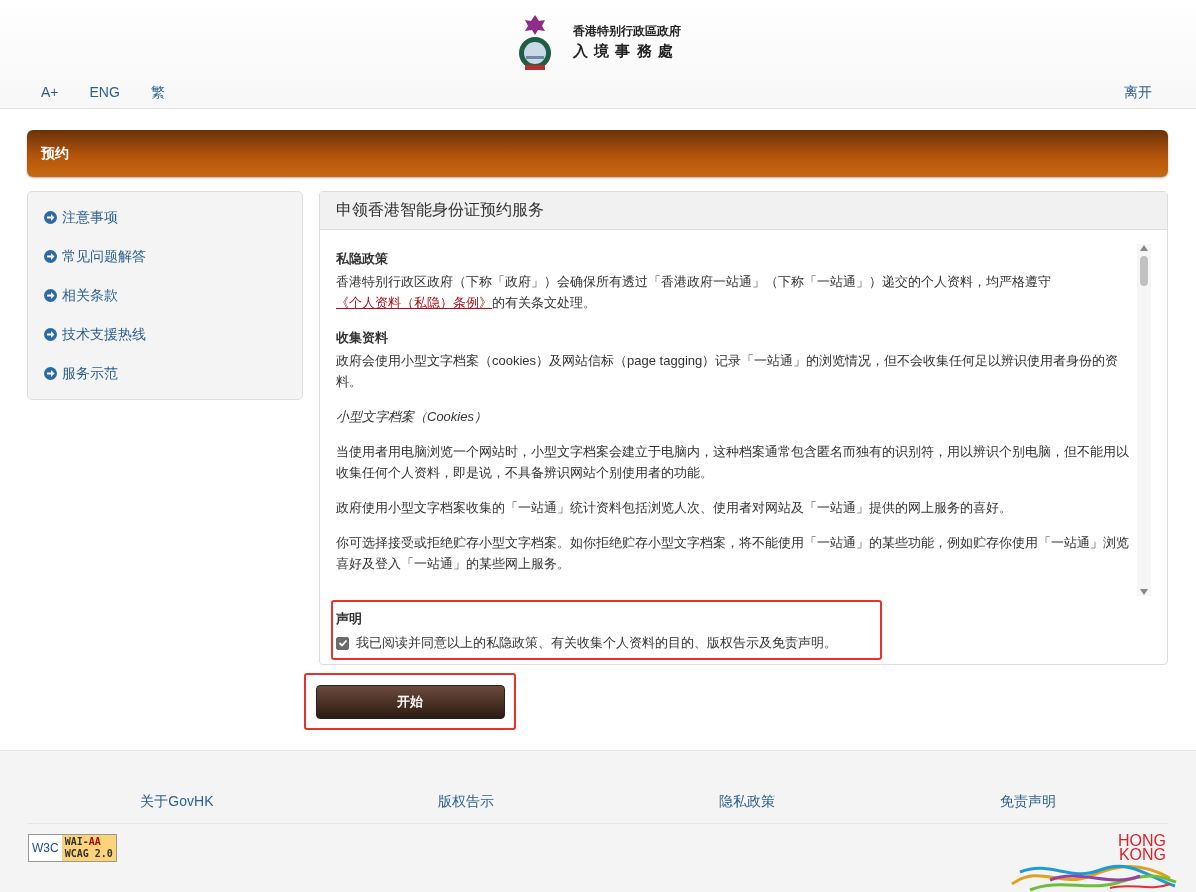 The width and height of the screenshot is (1196, 892). Describe the element at coordinates (733, 553) in the screenshot. I see `paragraph: 你可选择接受或拒绝贮存小型文字档案。如你拒绝贮存小型文字档案，将不能使用「一站通」的某些功能，例如贮存你使用「一站通」浏览喜好及登入「一站通」的某些网上服务。` at that location.